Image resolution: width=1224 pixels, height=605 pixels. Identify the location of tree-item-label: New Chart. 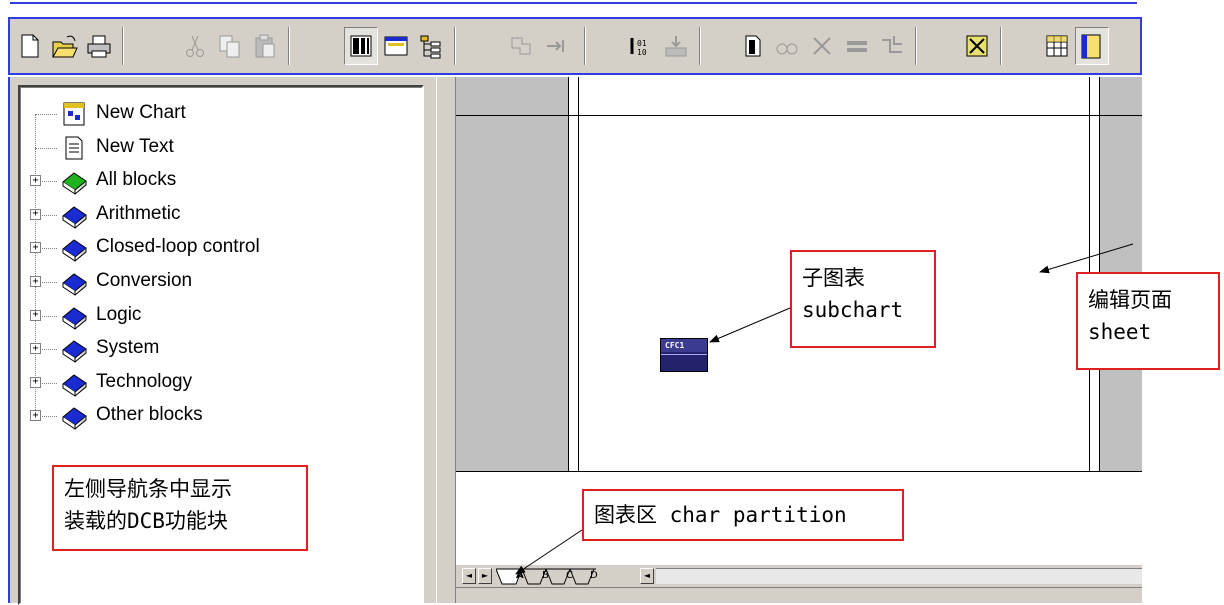
(141, 112).